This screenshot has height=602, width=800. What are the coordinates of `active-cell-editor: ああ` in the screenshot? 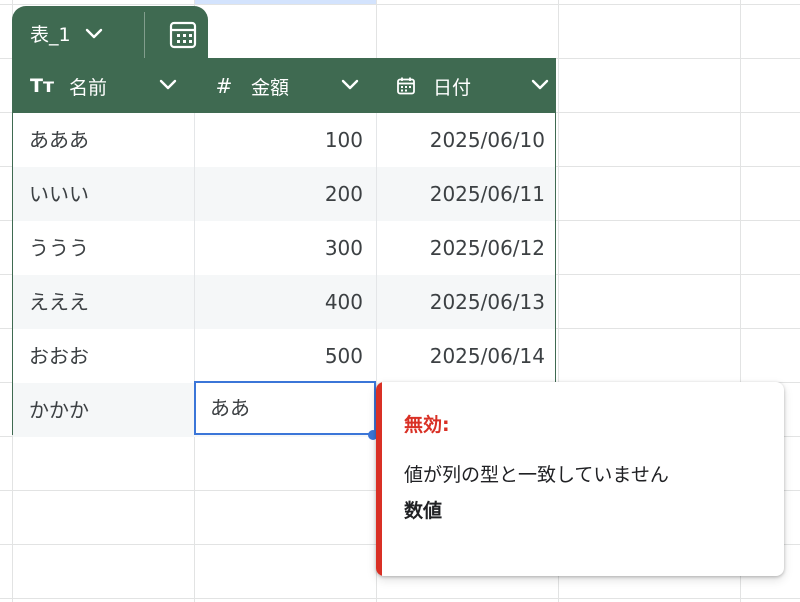 It's located at (285, 408).